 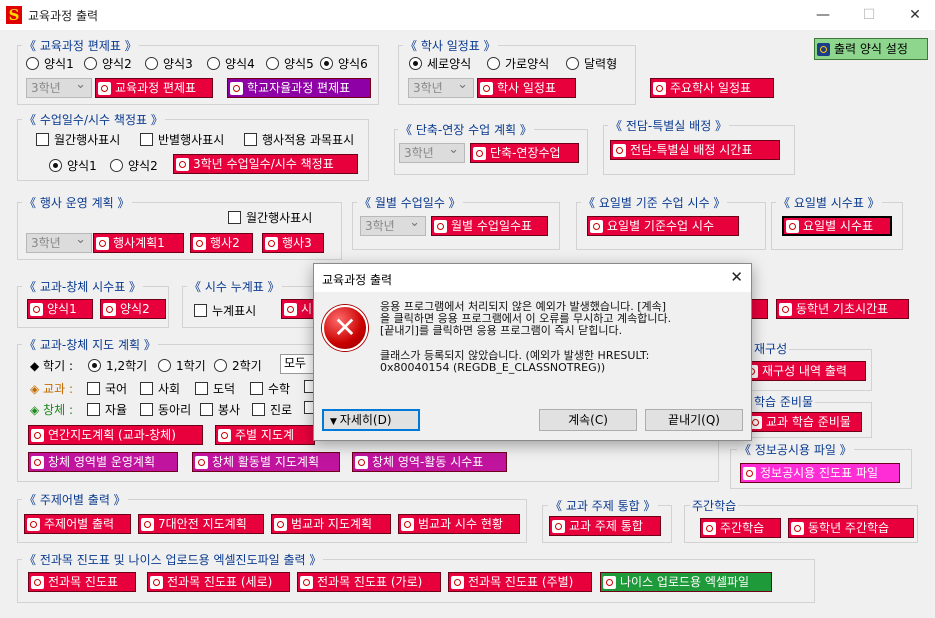 I want to click on curriculum-radio-5: 양식5, so click(x=290, y=63).